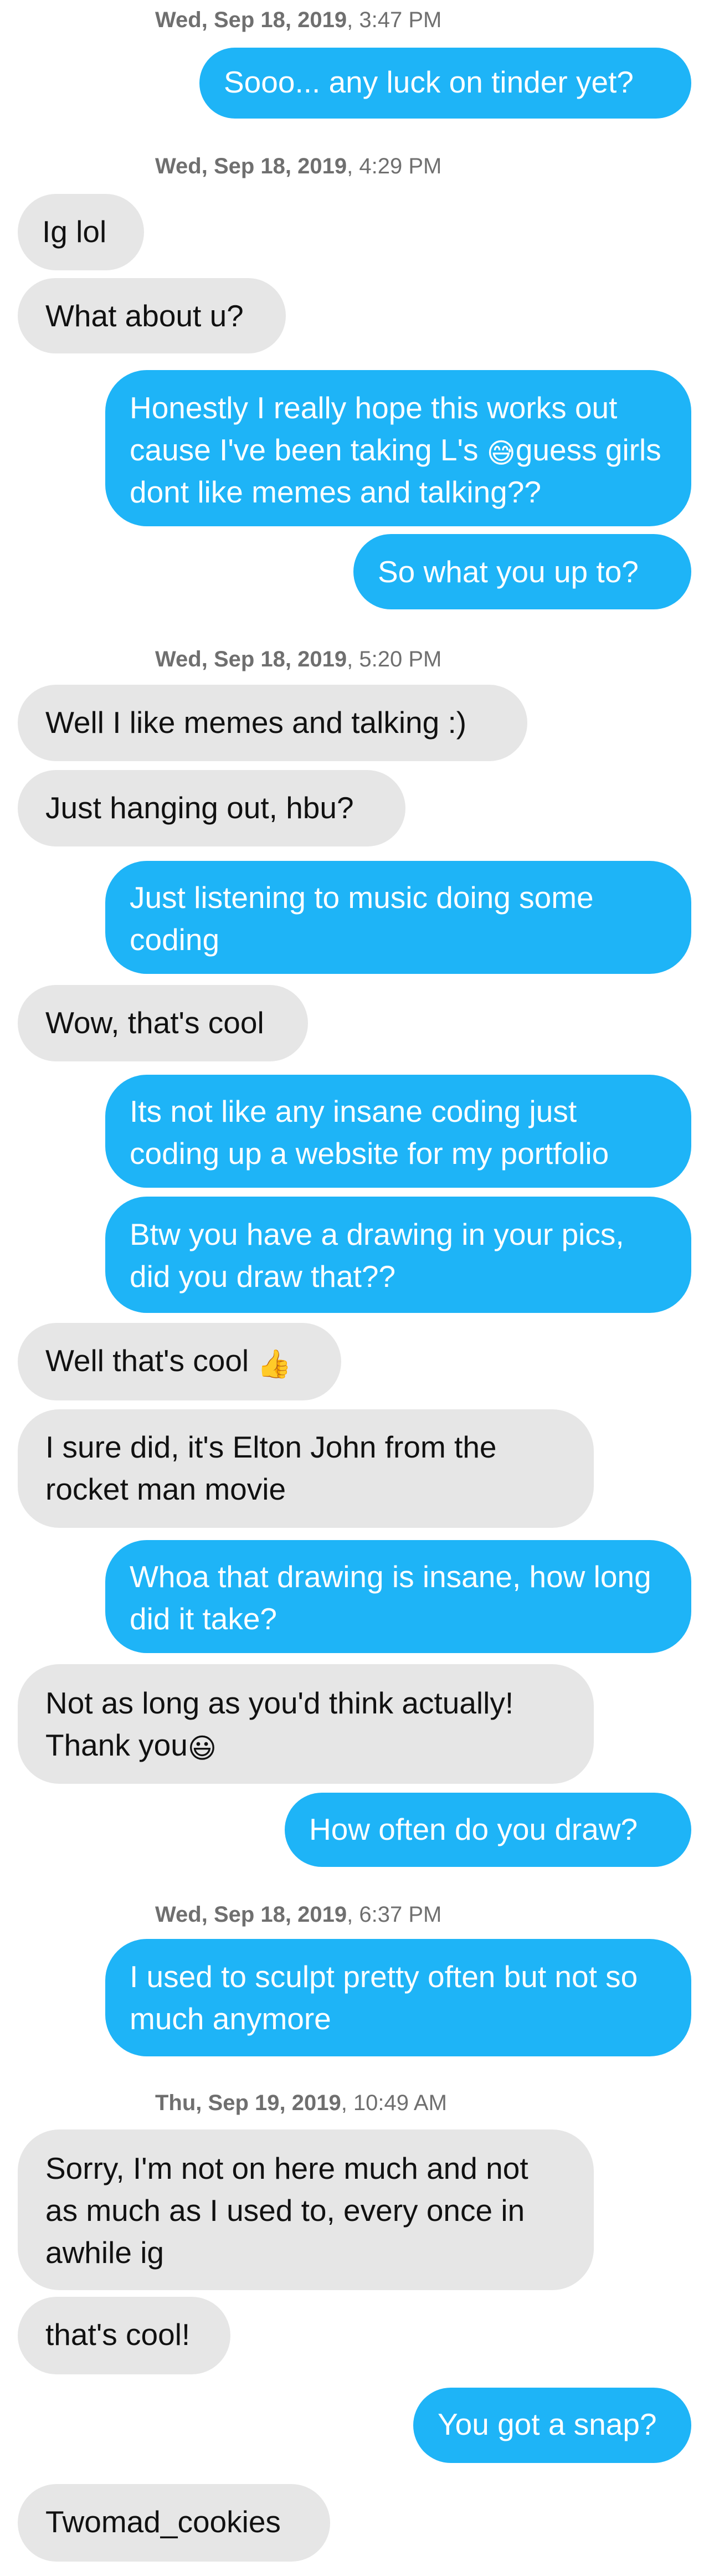 The image size is (709, 2576). I want to click on timestamp-time: , 5:20 PM, so click(395, 659).